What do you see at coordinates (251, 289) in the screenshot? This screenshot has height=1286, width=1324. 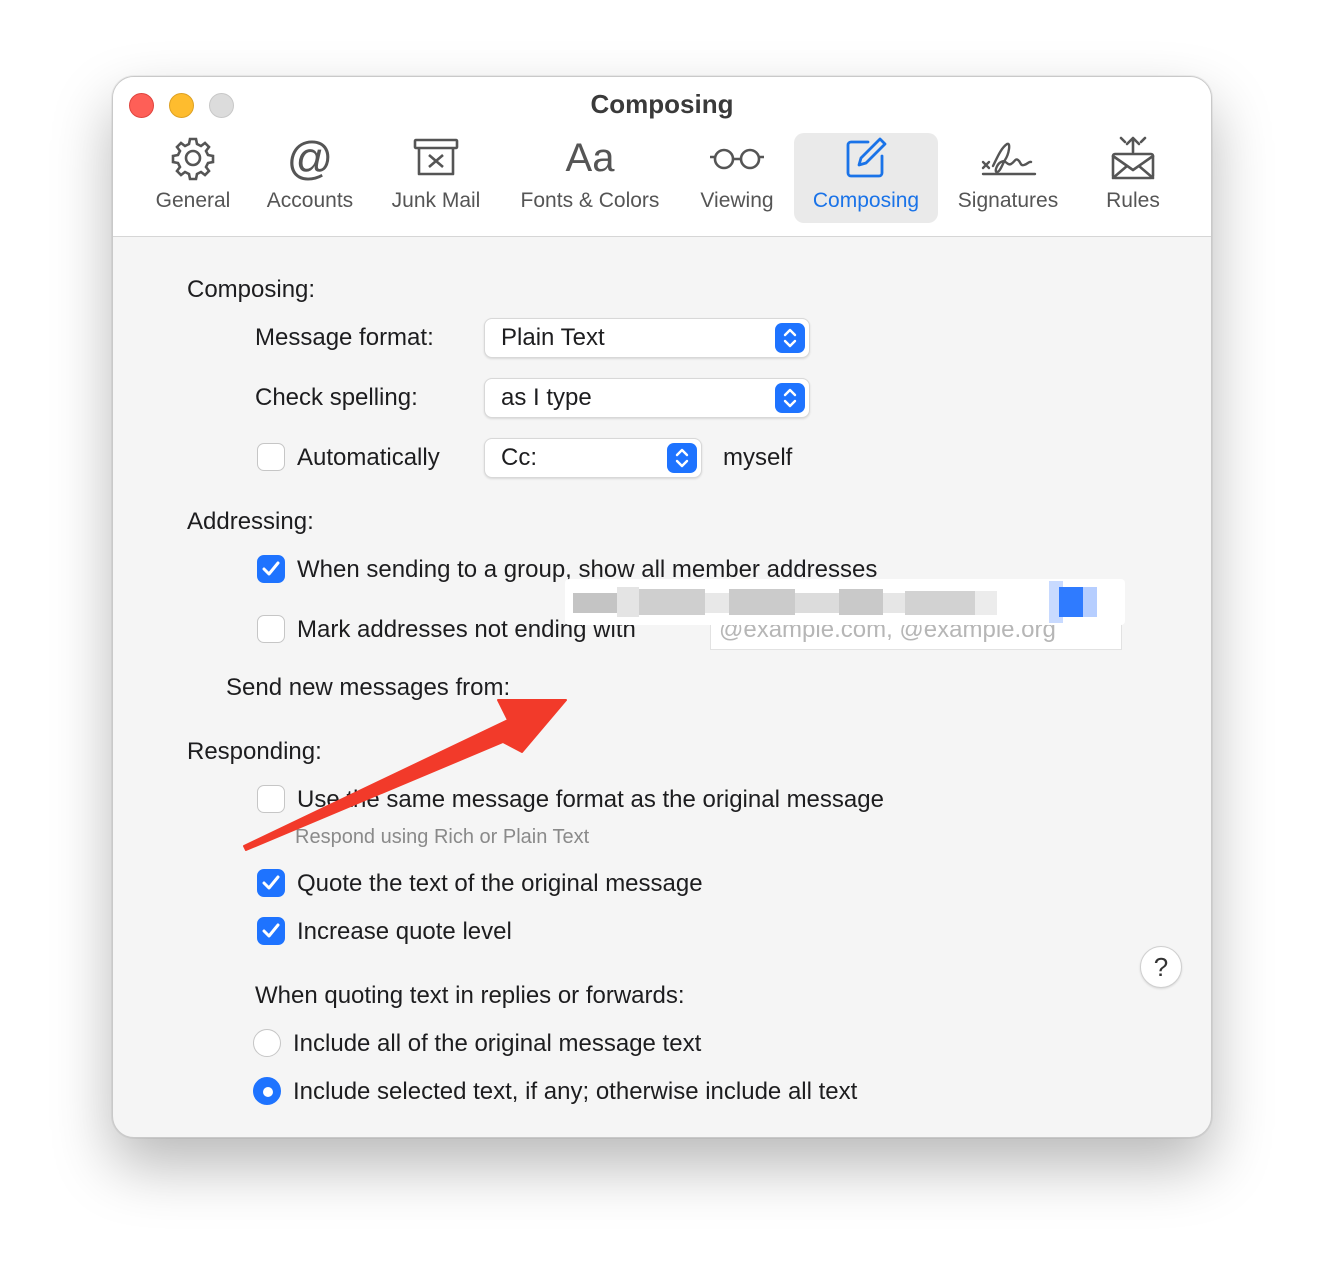 I see `composing-heading: Composing:` at bounding box center [251, 289].